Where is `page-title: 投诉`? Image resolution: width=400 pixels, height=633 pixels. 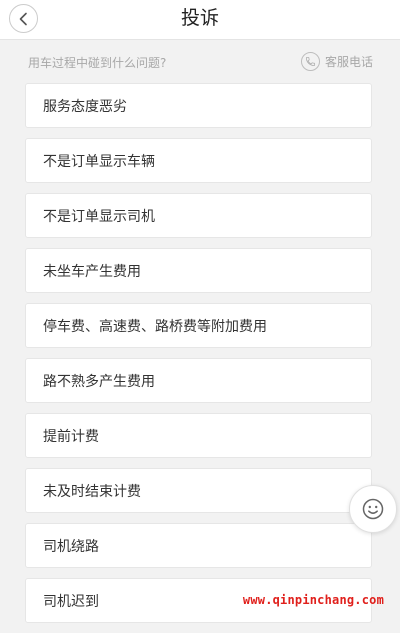
page-title: 投诉 is located at coordinates (199, 18).